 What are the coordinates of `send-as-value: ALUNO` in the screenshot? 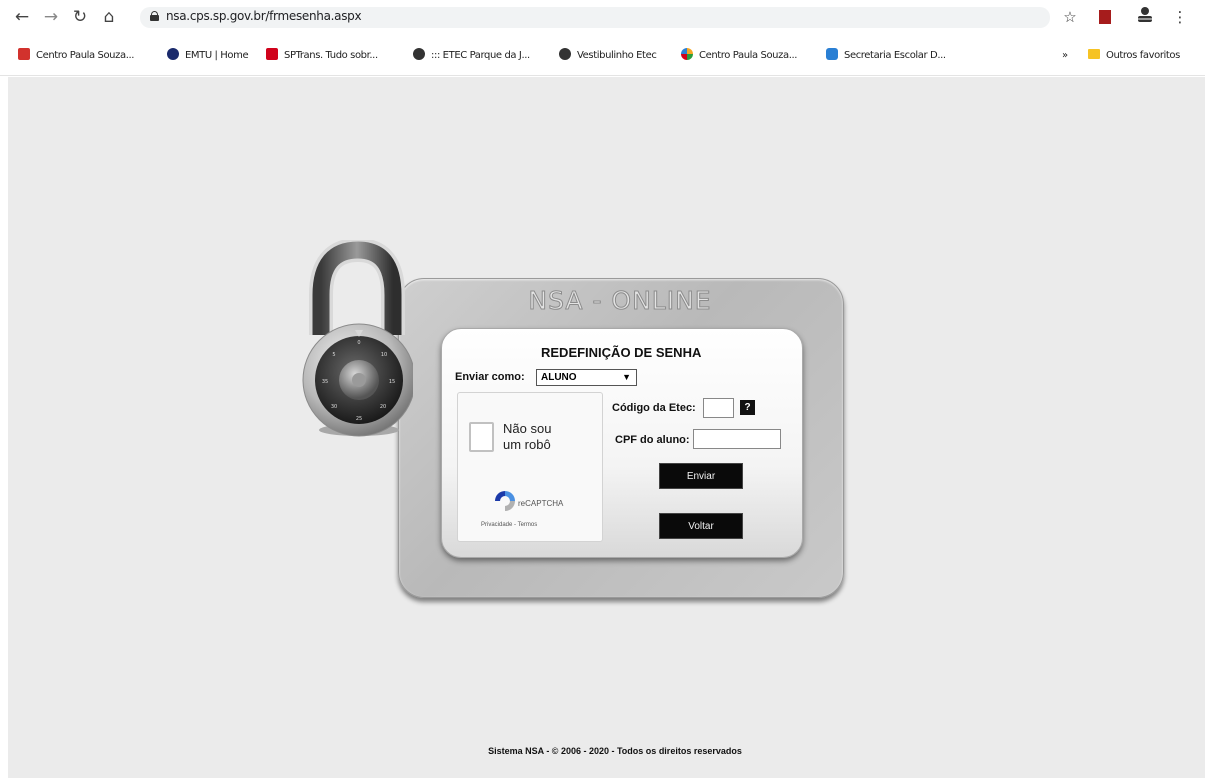 It's located at (559, 377).